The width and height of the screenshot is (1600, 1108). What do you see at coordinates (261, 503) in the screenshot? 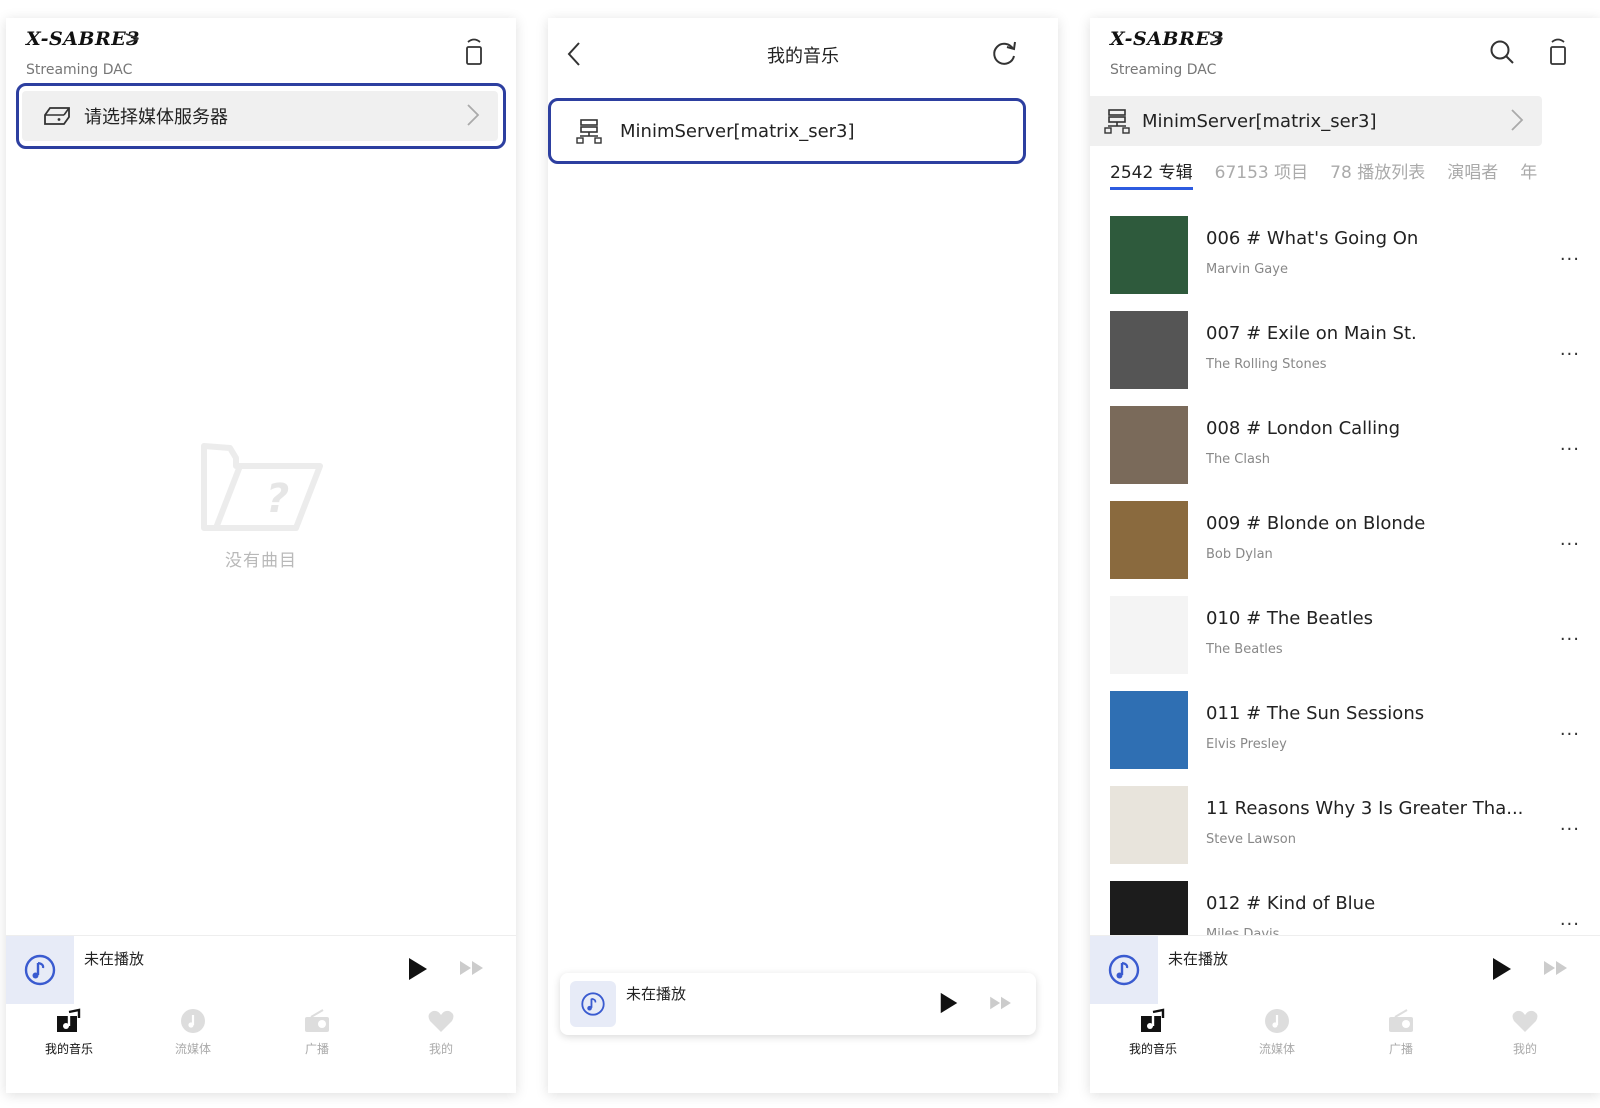
I see `empty-state: ? 没有曲目` at bounding box center [261, 503].